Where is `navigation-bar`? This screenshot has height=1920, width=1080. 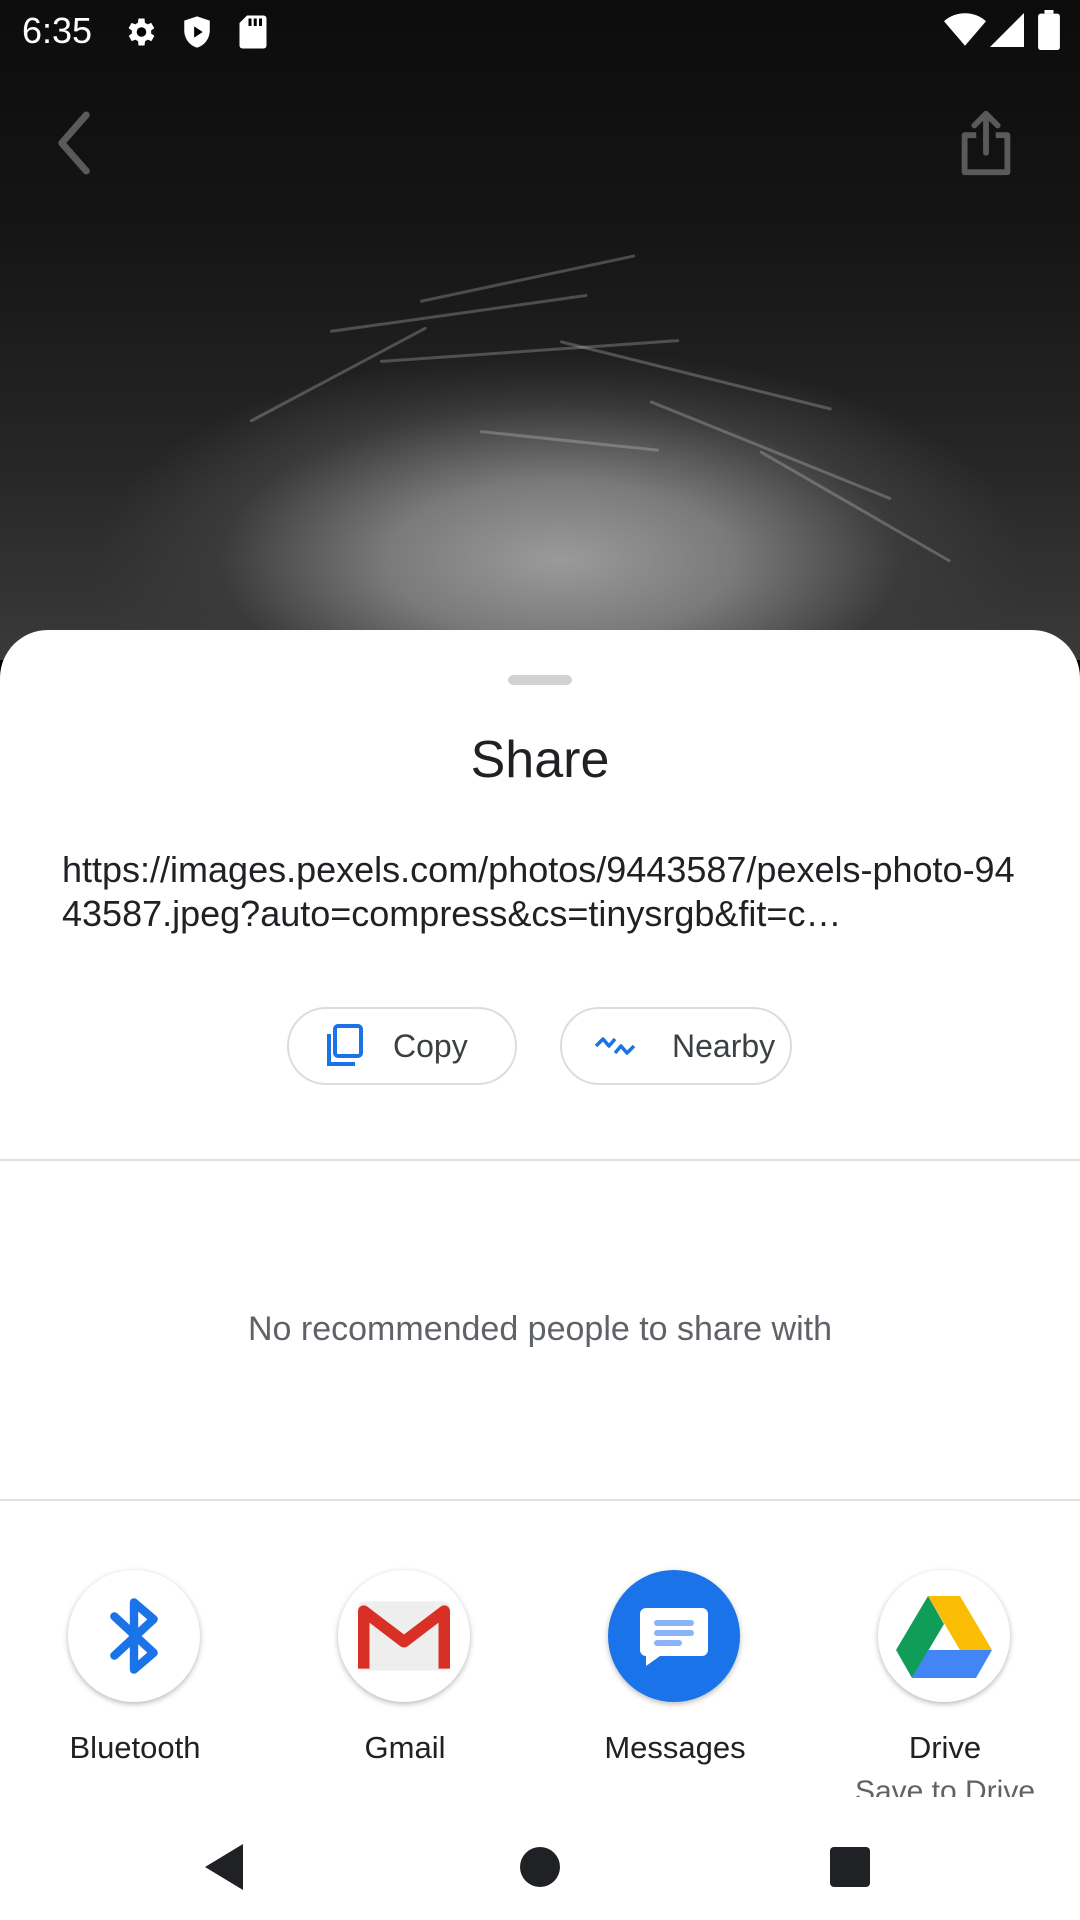 navigation-bar is located at coordinates (540, 1865).